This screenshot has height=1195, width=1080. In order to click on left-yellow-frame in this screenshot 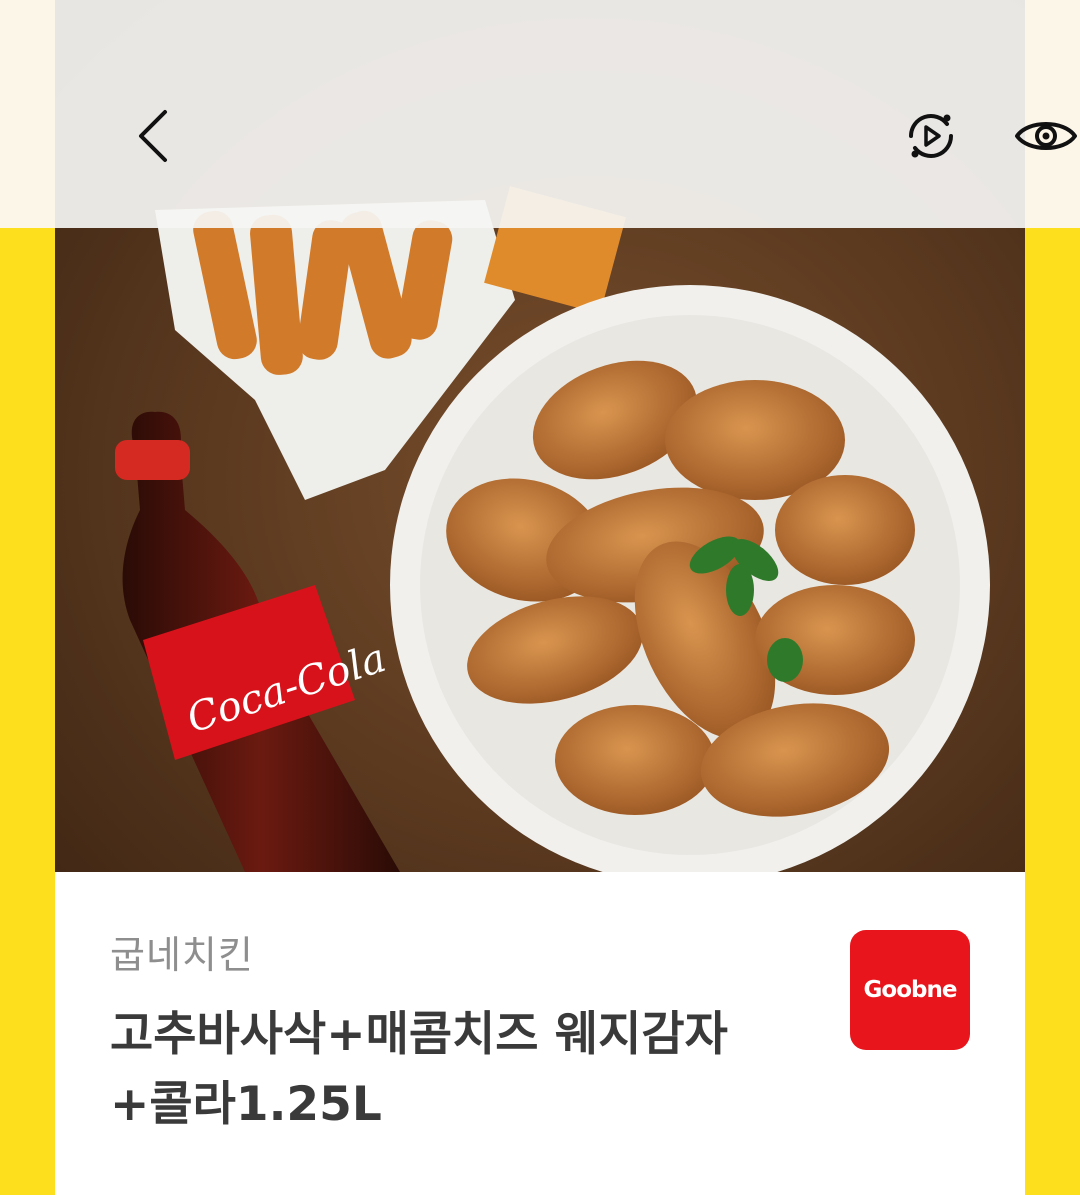, I will do `click(27, 597)`.